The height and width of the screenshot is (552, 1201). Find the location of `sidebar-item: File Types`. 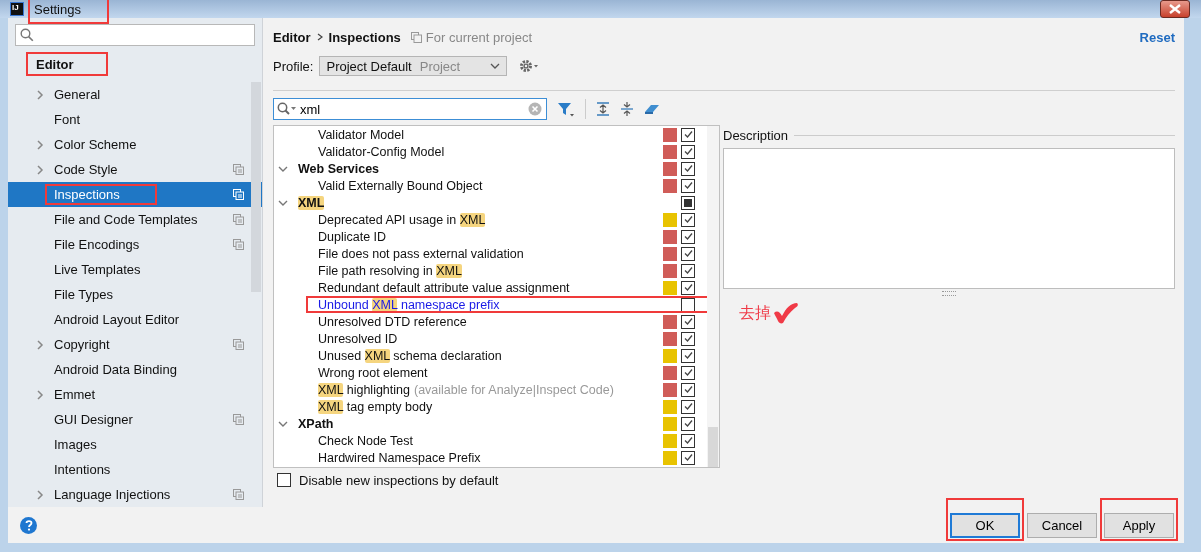

sidebar-item: File Types is located at coordinates (135, 294).